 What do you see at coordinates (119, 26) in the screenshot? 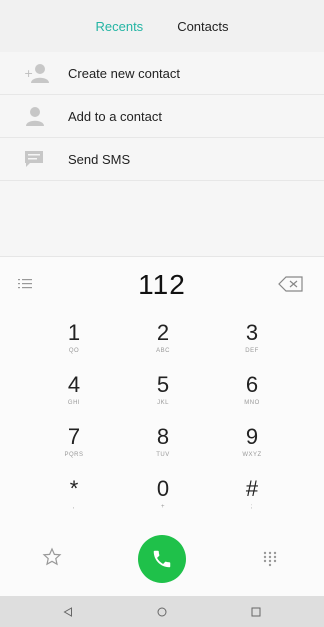
I see `tab-recents: Recents` at bounding box center [119, 26].